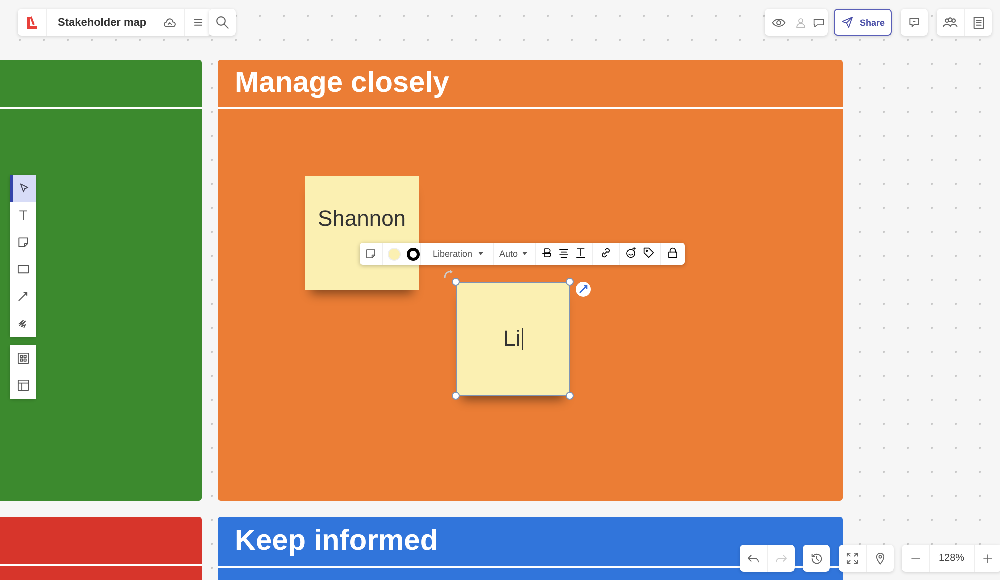 This screenshot has width=1000, height=580. Describe the element at coordinates (362, 219) in the screenshot. I see `sticky-note-text: Shannon` at that location.